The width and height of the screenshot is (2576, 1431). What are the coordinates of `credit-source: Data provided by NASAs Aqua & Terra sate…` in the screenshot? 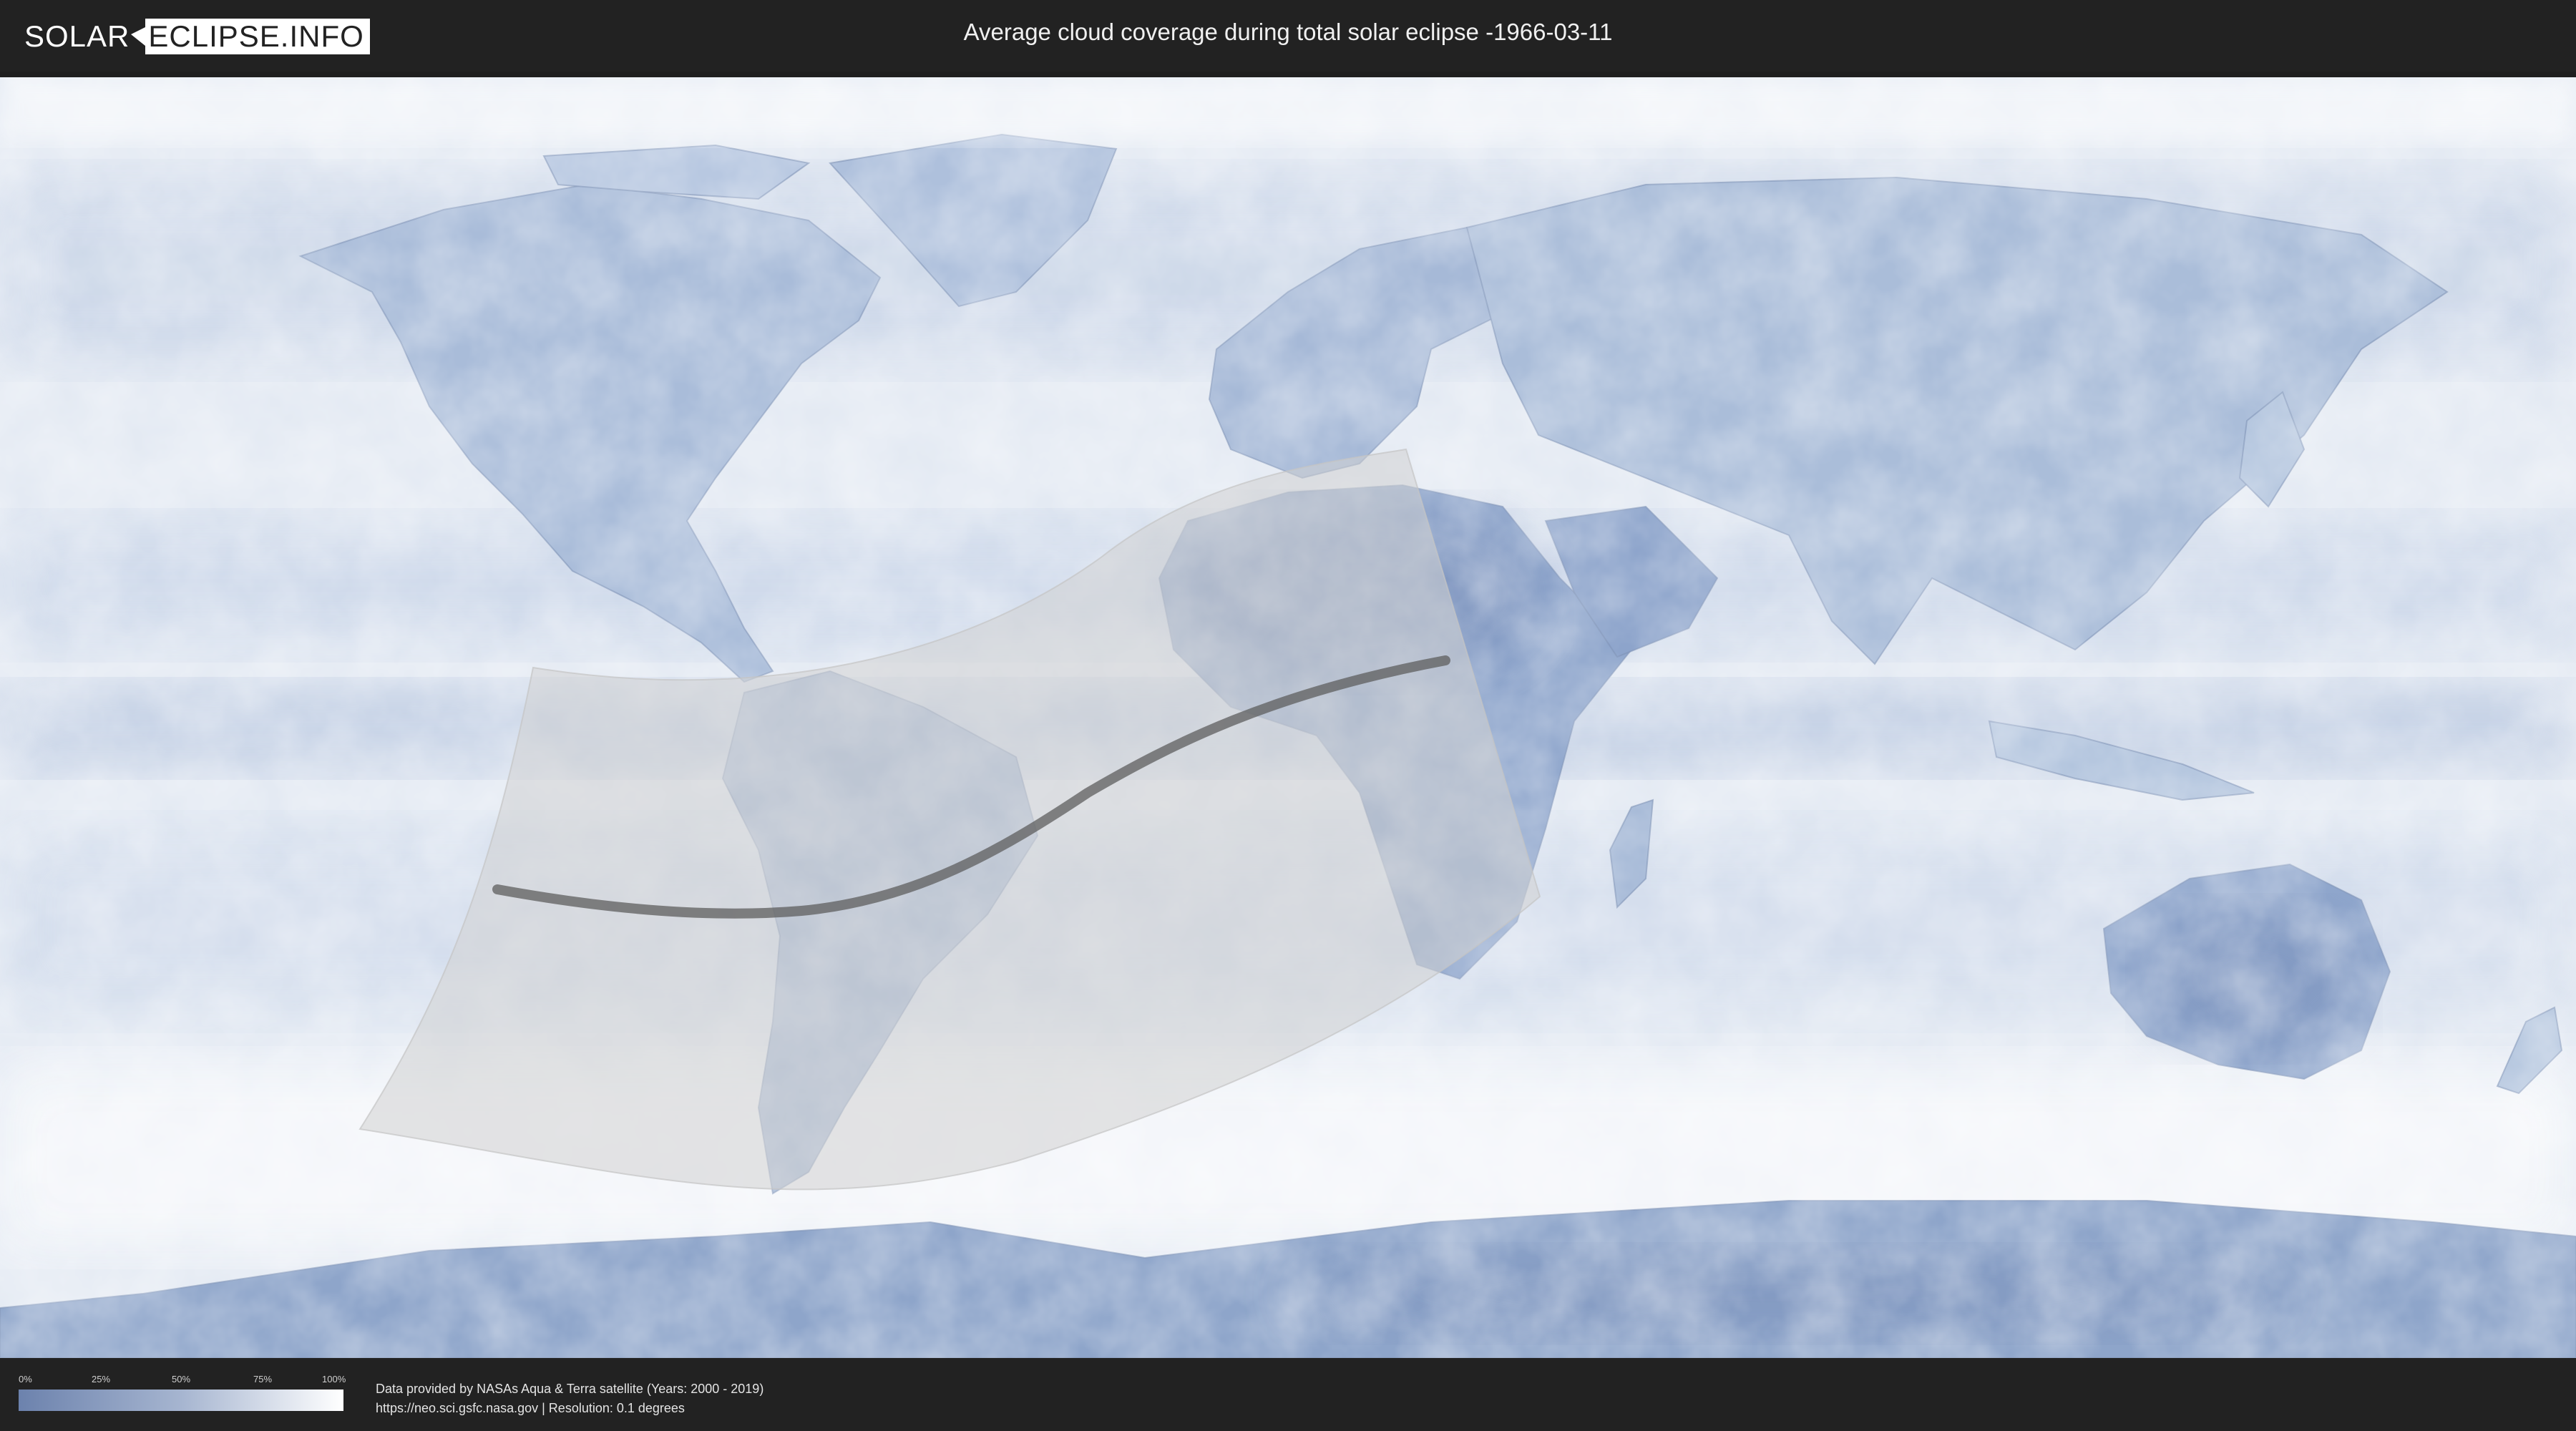 It's located at (570, 1389).